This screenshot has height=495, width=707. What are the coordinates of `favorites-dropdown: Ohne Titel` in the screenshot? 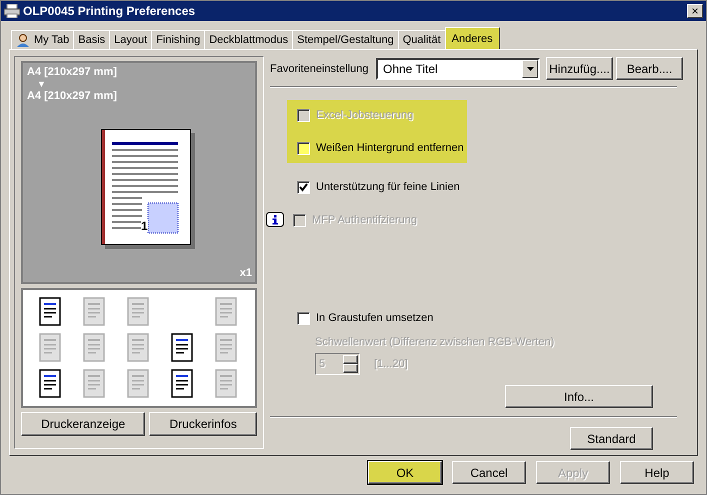 It's located at (458, 69).